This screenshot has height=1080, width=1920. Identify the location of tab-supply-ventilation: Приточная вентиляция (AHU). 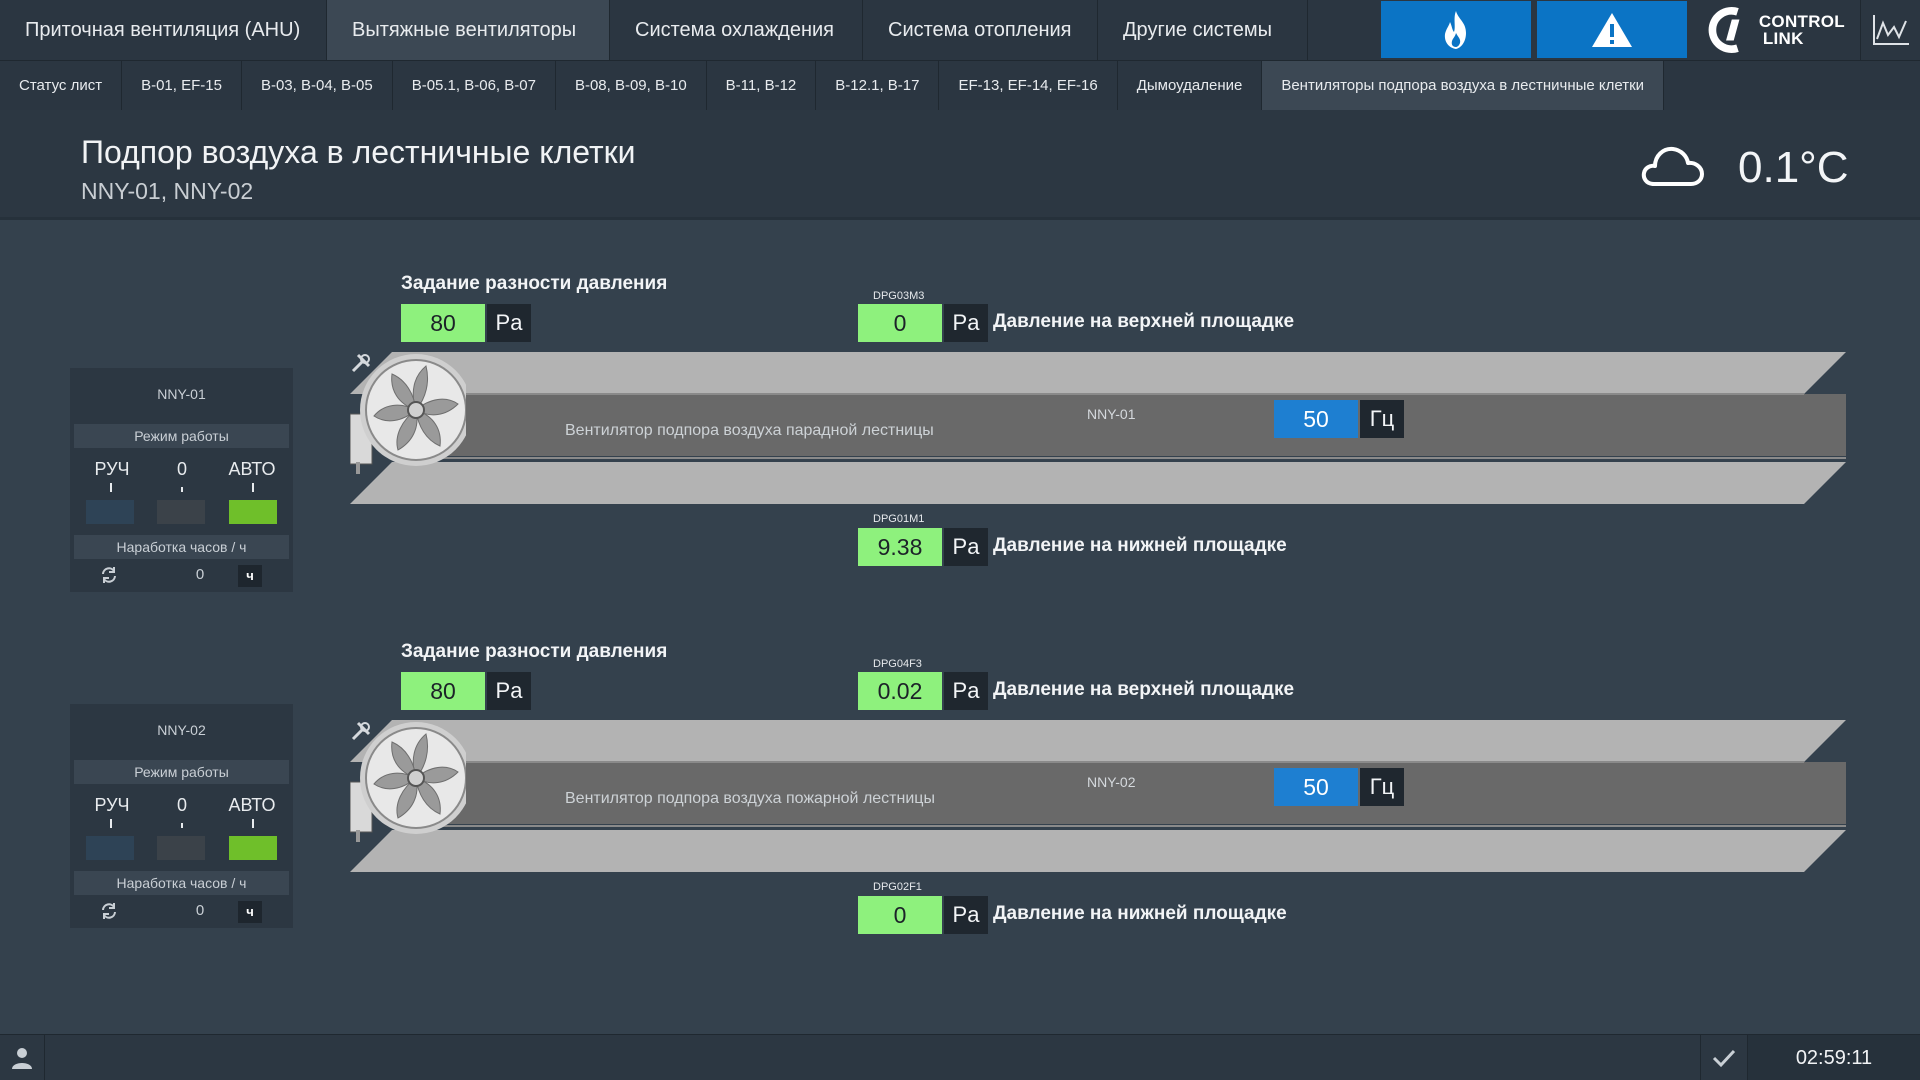
(163, 30).